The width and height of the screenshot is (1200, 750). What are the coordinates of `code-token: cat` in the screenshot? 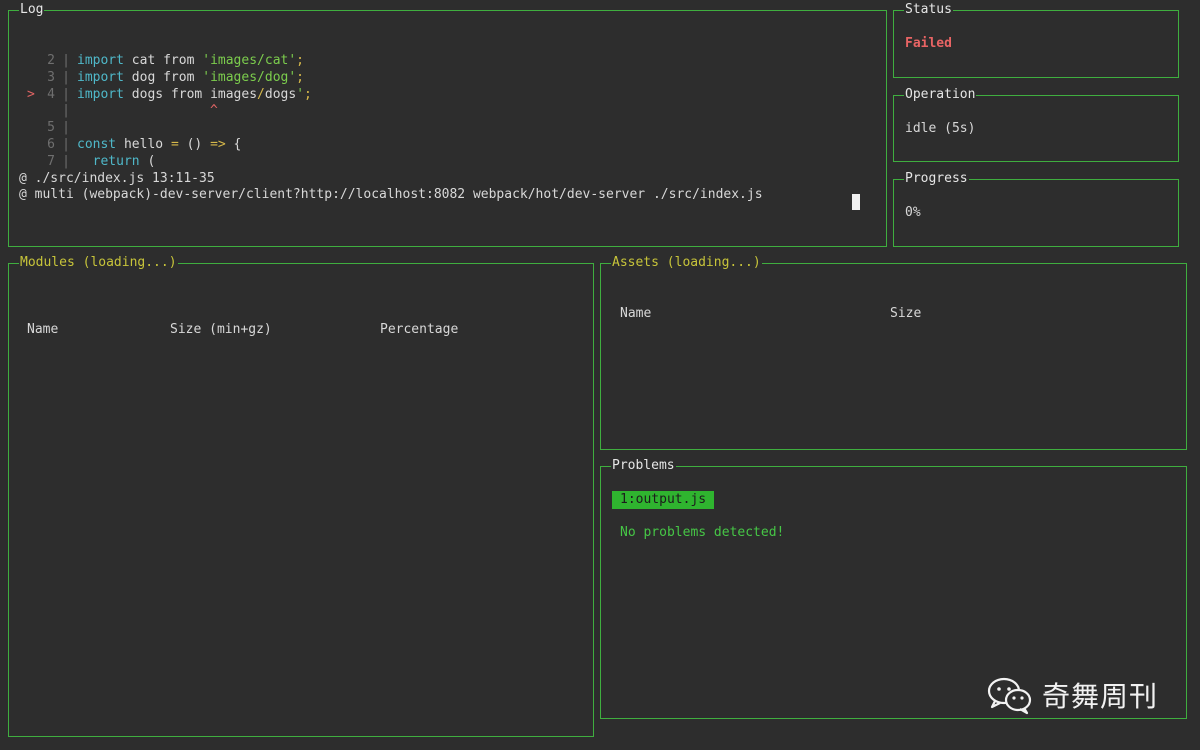 It's located at (143, 60).